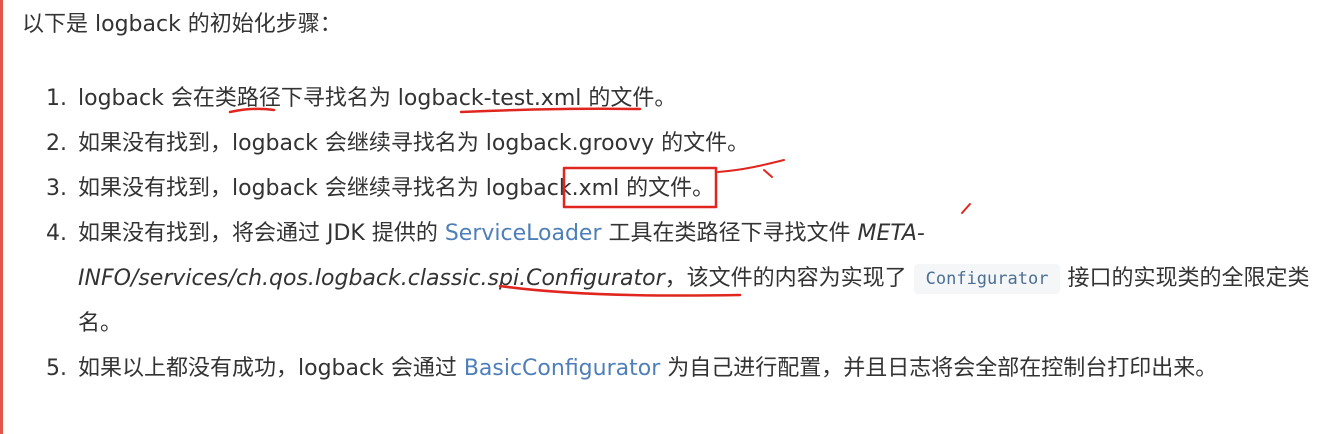 This screenshot has width=1322, height=434. What do you see at coordinates (562, 368) in the screenshot?
I see `basicconfigurator-link: BasicConfigurator` at bounding box center [562, 368].